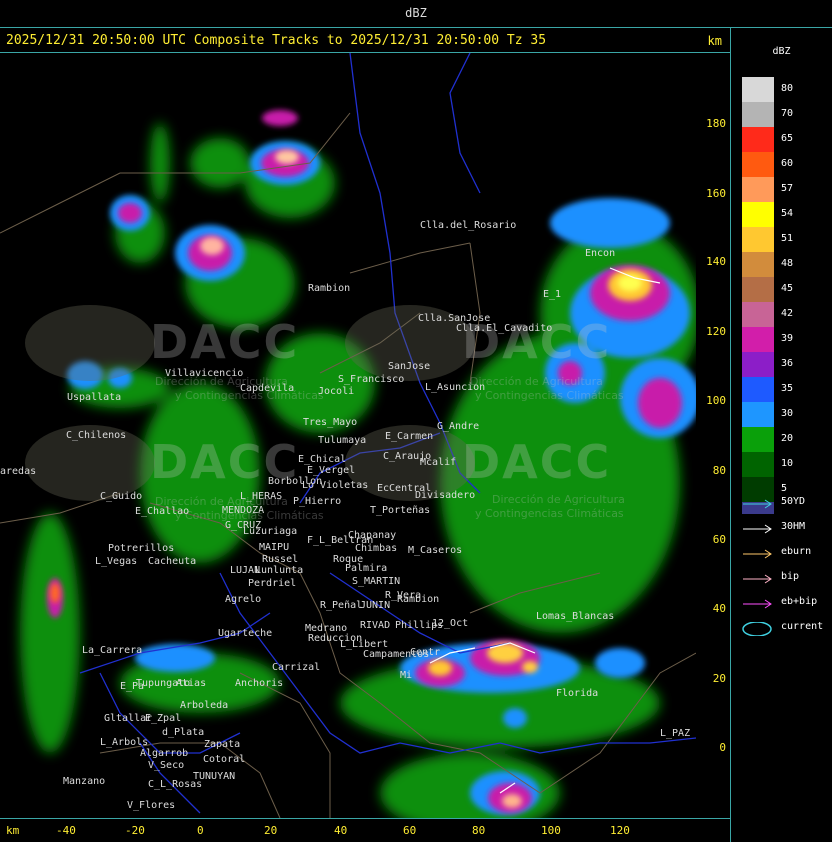  I want to click on place-label: Algarrob, so click(164, 753).